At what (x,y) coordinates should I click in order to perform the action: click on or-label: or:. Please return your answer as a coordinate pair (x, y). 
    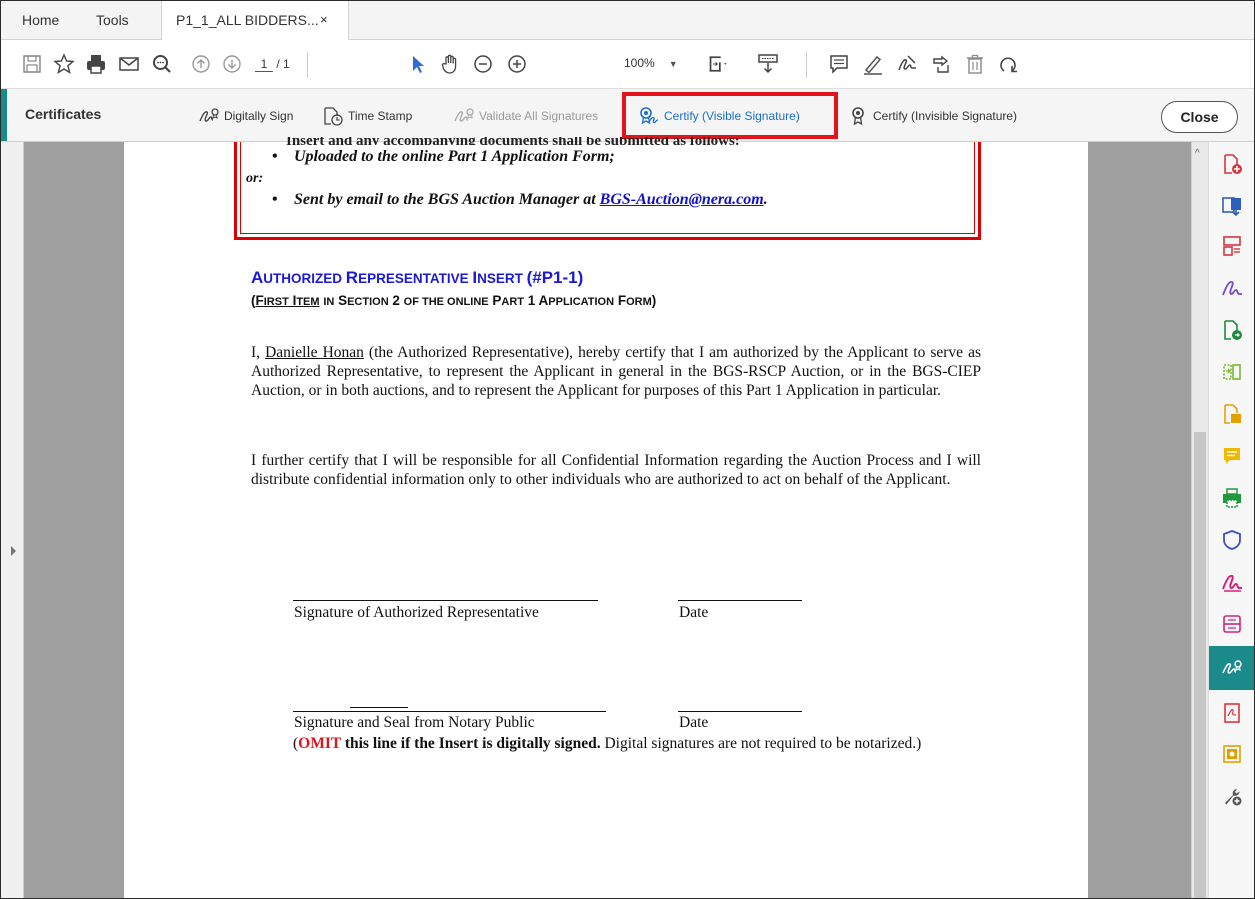
    Looking at the image, I should click on (255, 178).